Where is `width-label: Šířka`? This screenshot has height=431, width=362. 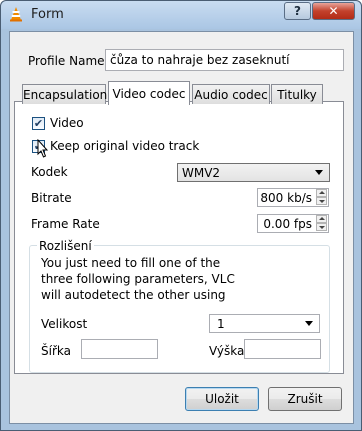 width-label: Šířka is located at coordinates (56, 351).